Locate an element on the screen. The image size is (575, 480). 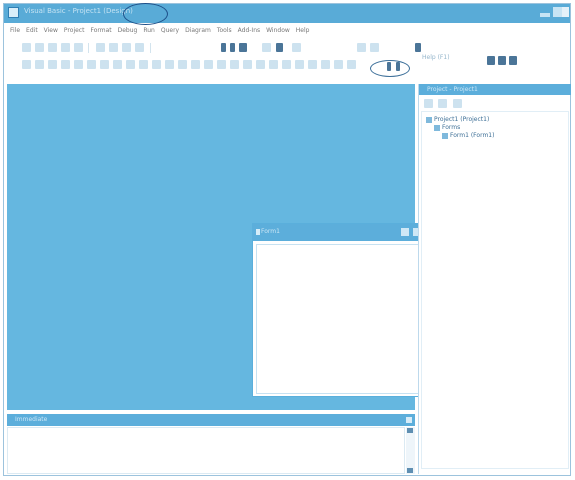
tree-item-label: Forms is located at coordinates (451, 127).